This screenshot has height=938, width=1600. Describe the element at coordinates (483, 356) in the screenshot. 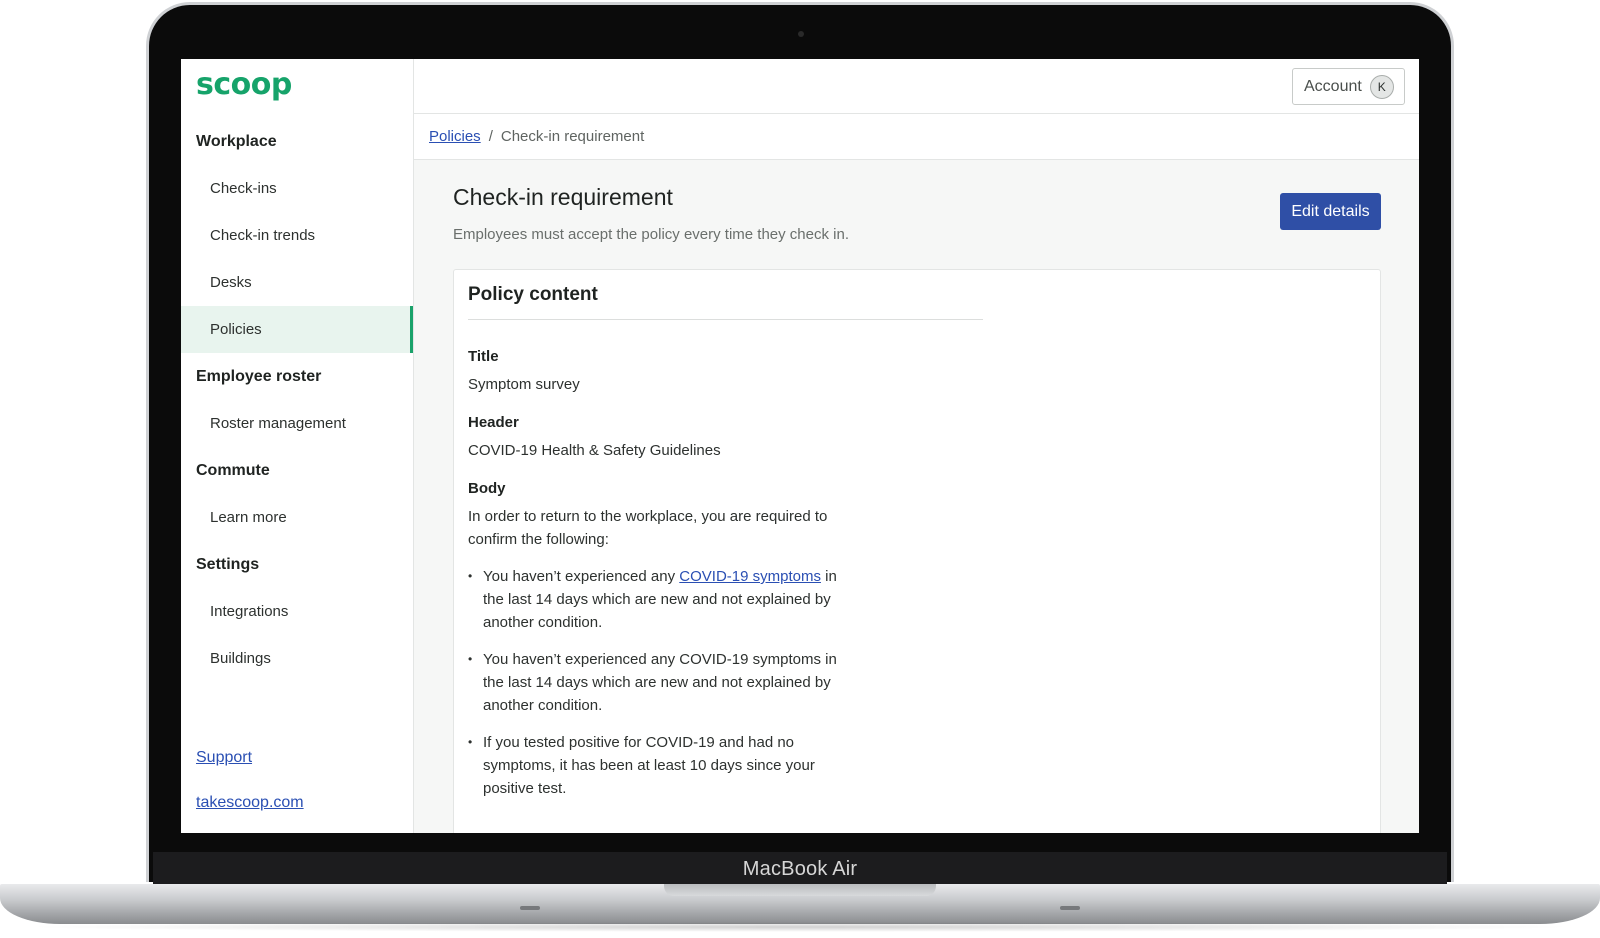

I see `title-field-label: Title` at that location.